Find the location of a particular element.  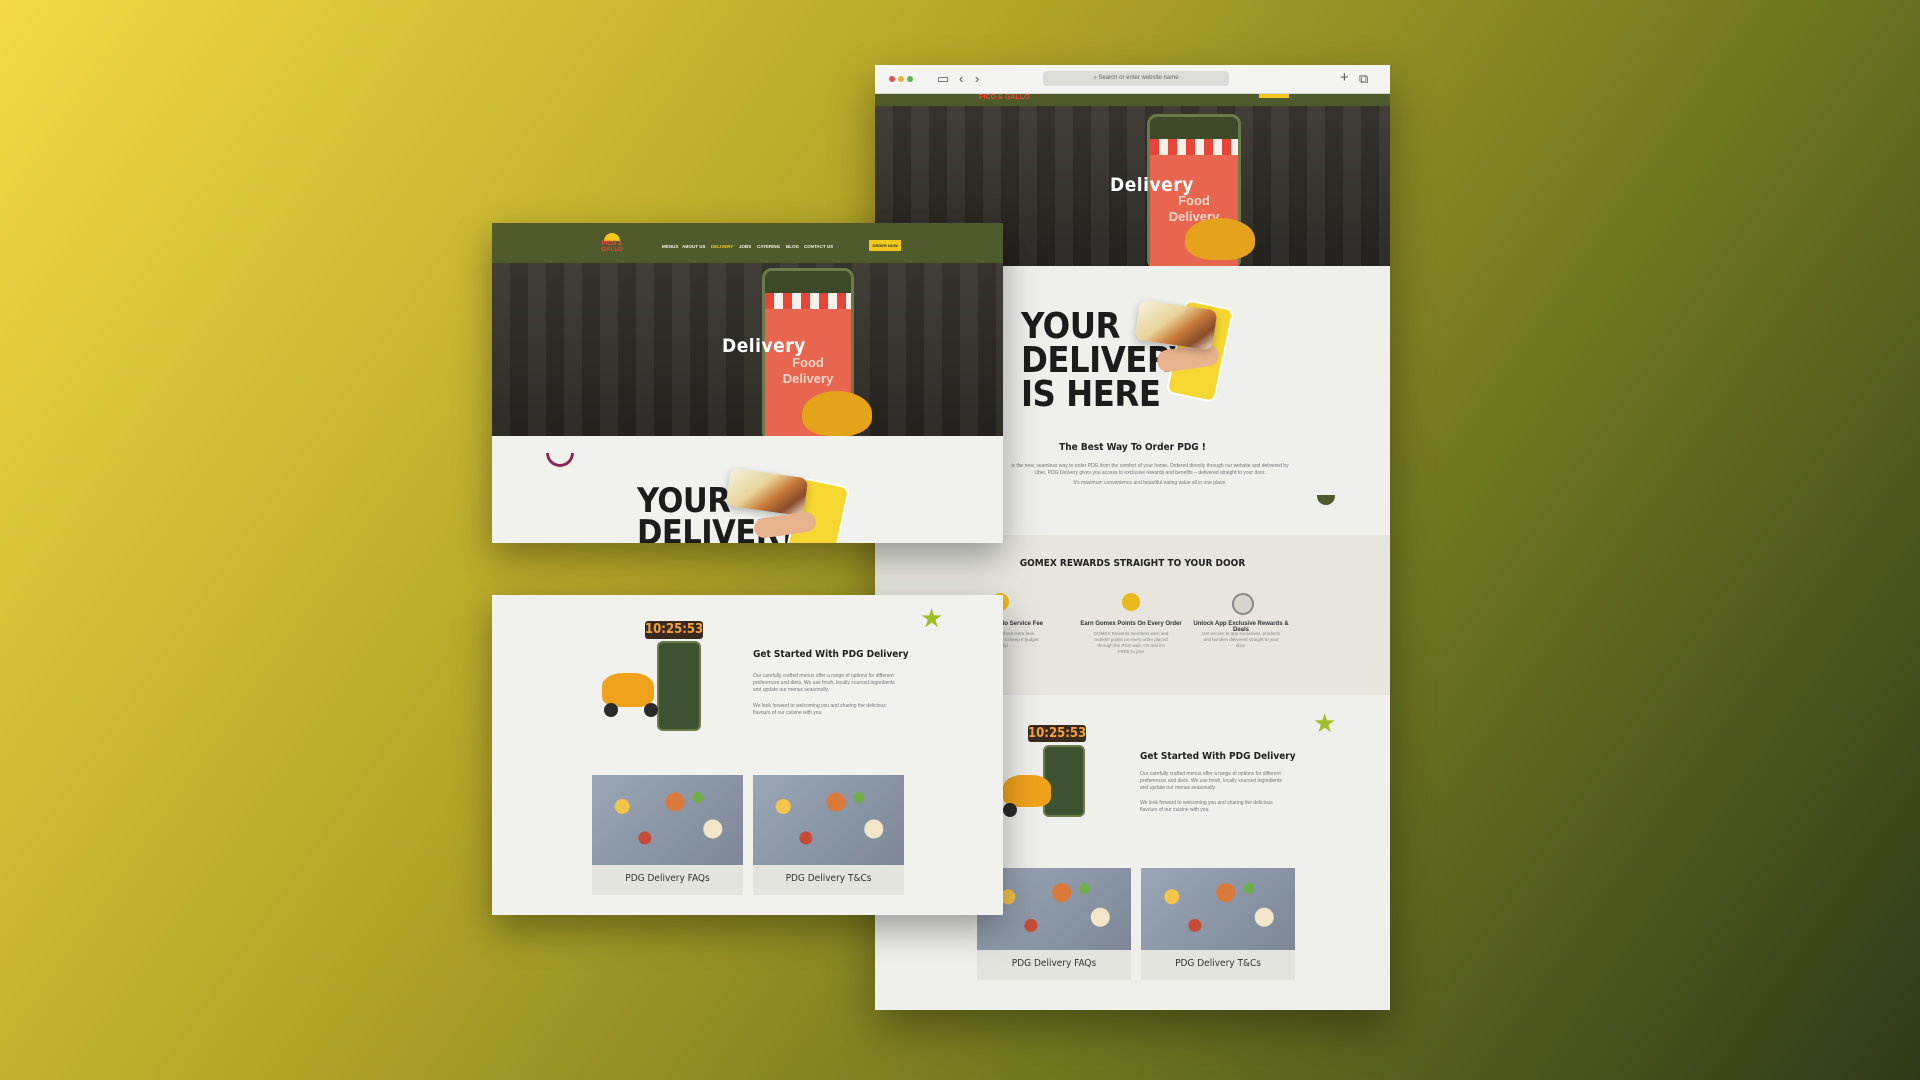

faqs-tile: PDG Delivery FAQs is located at coordinates (667, 835).